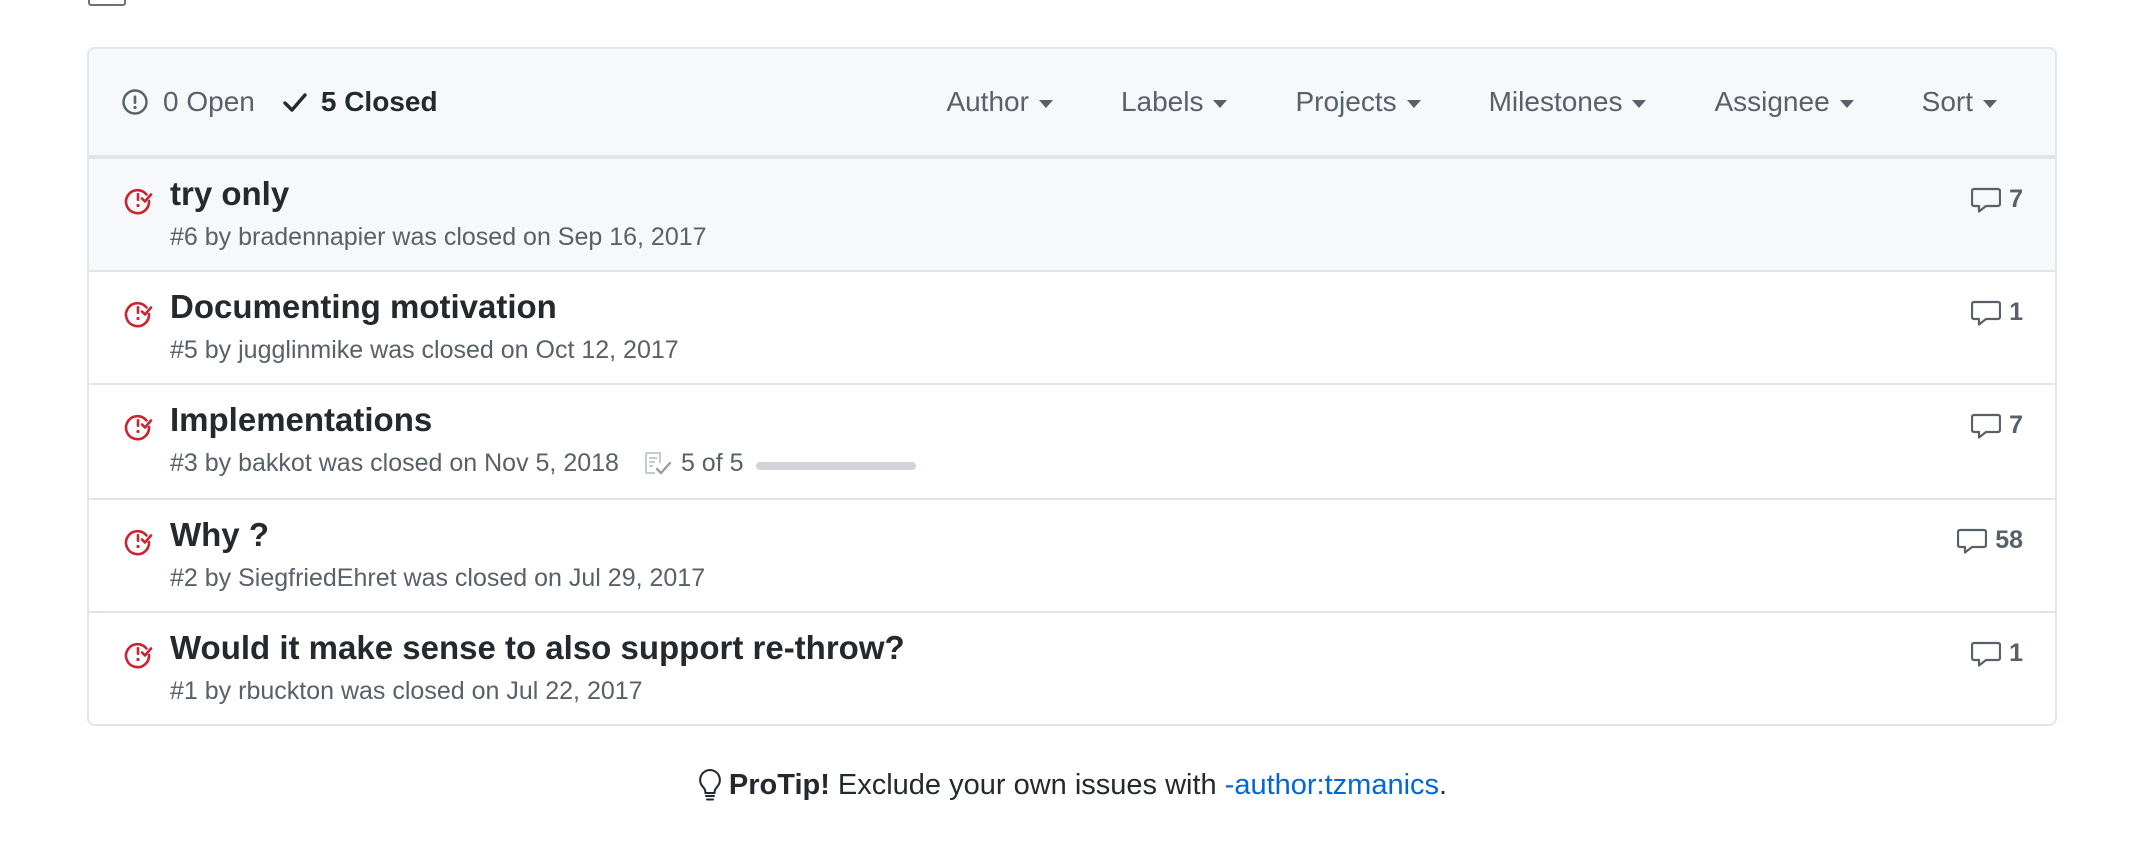 This screenshot has width=2144, height=846. I want to click on projects-filter-label: Projects, so click(1346, 101).